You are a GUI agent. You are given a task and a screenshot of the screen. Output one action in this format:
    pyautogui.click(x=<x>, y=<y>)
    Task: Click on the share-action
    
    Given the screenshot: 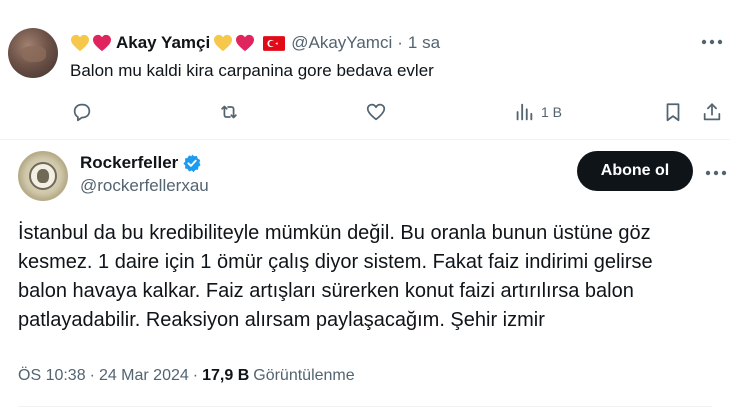 What is the action you would take?
    pyautogui.click(x=712, y=112)
    